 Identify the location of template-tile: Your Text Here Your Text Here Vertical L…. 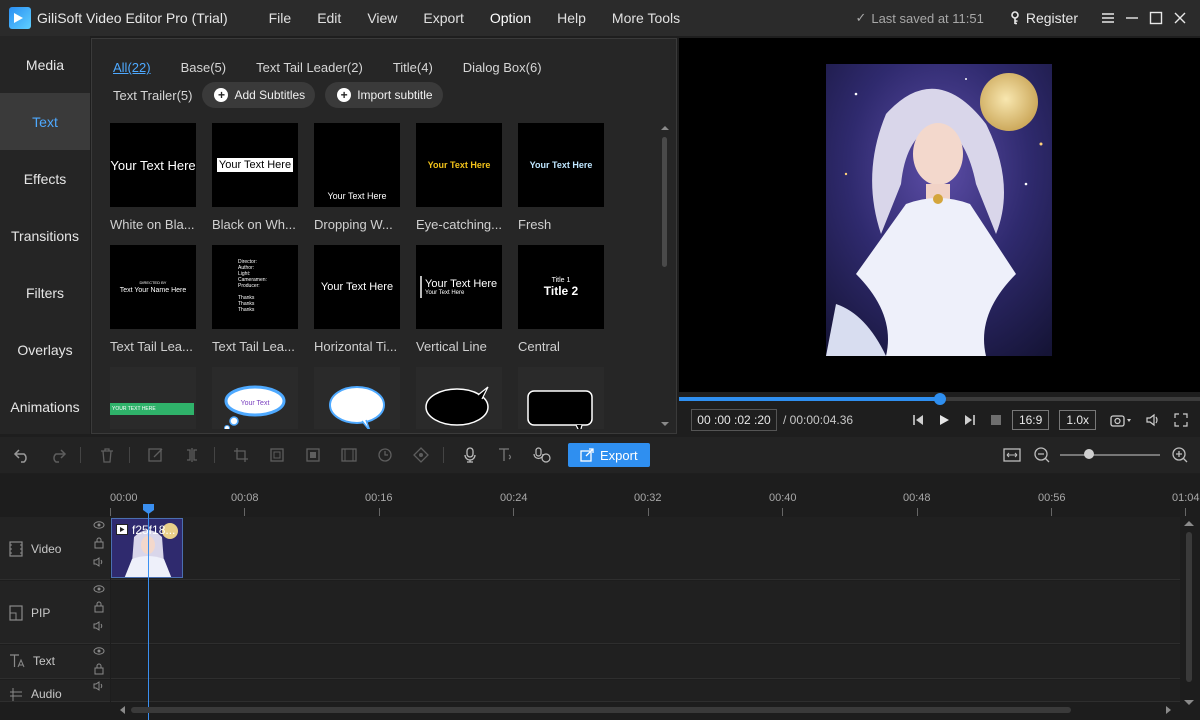
(459, 299).